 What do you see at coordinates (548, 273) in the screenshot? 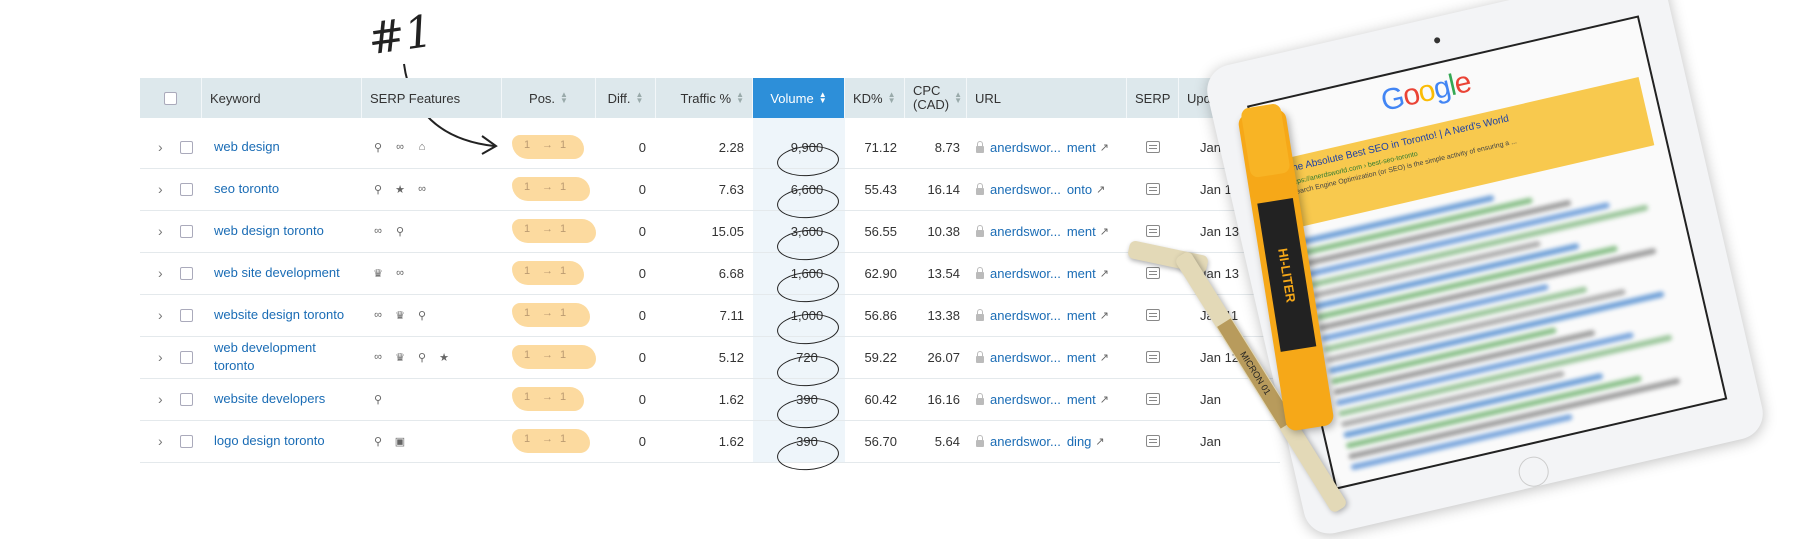
I see `highlighter-scribble: 1 → 1` at bounding box center [548, 273].